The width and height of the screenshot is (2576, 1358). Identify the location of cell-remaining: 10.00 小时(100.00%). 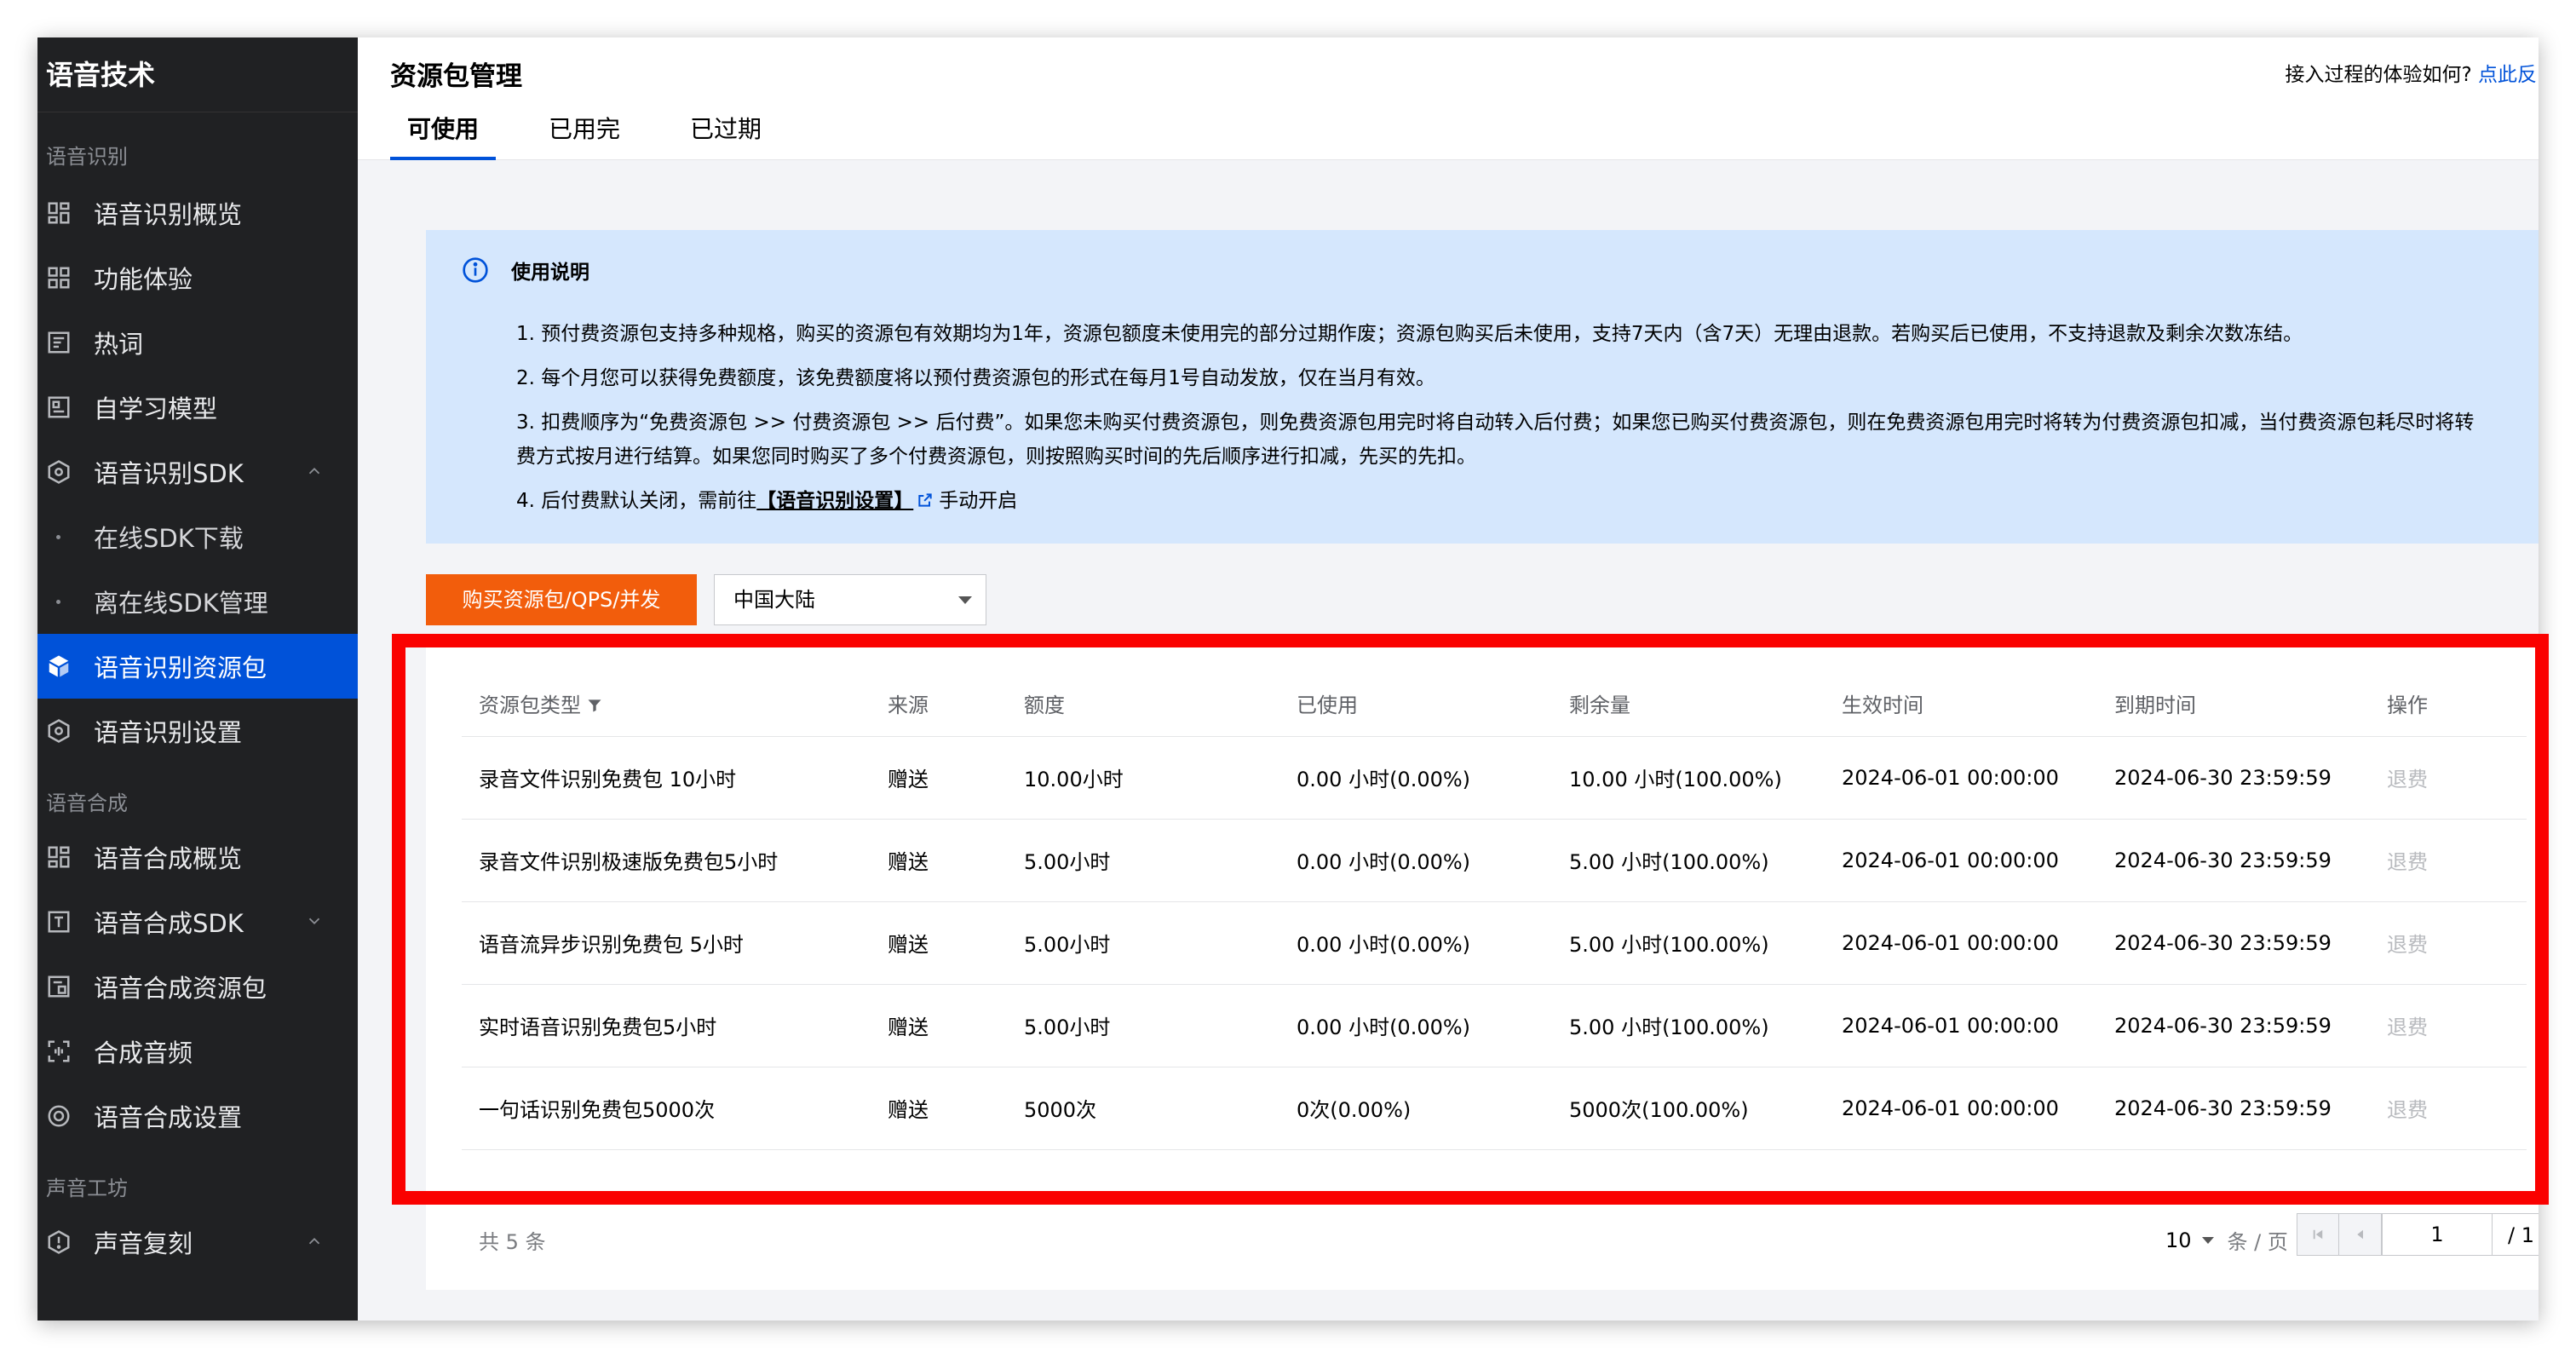
(1689, 778).